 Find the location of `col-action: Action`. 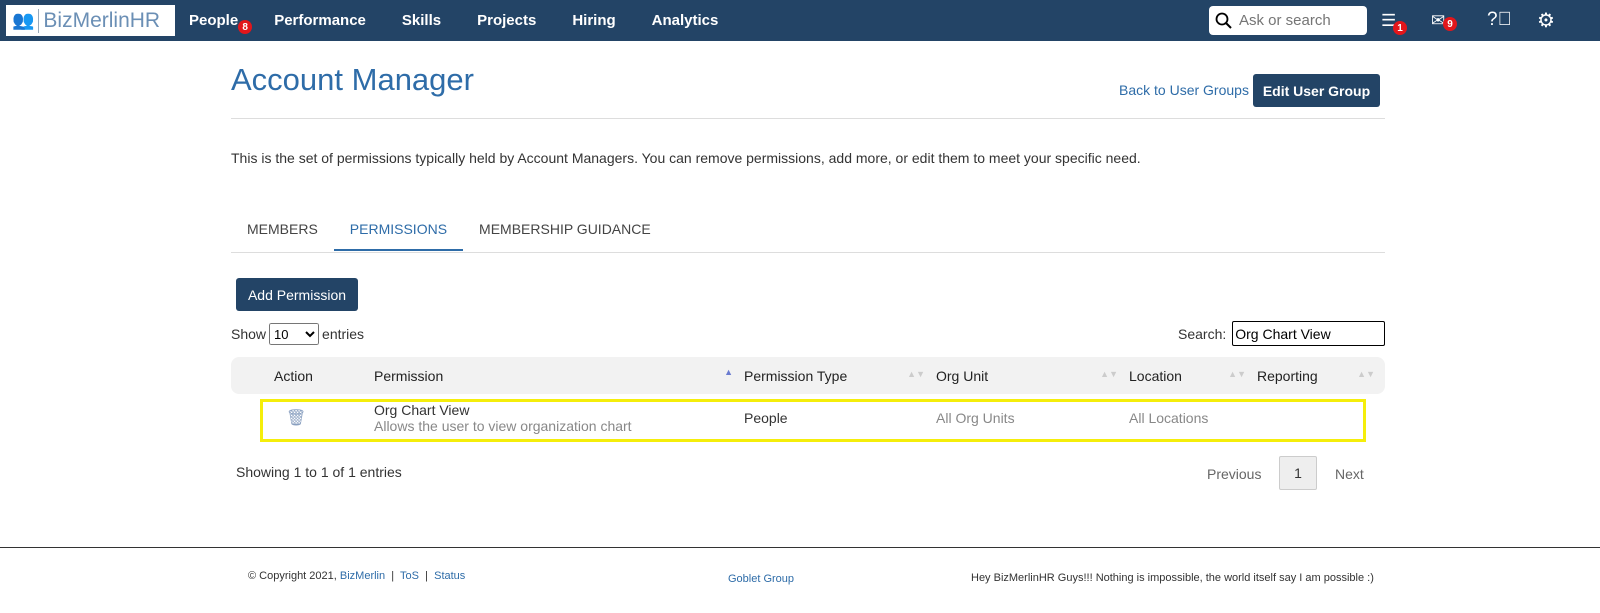

col-action: Action is located at coordinates (294, 375).